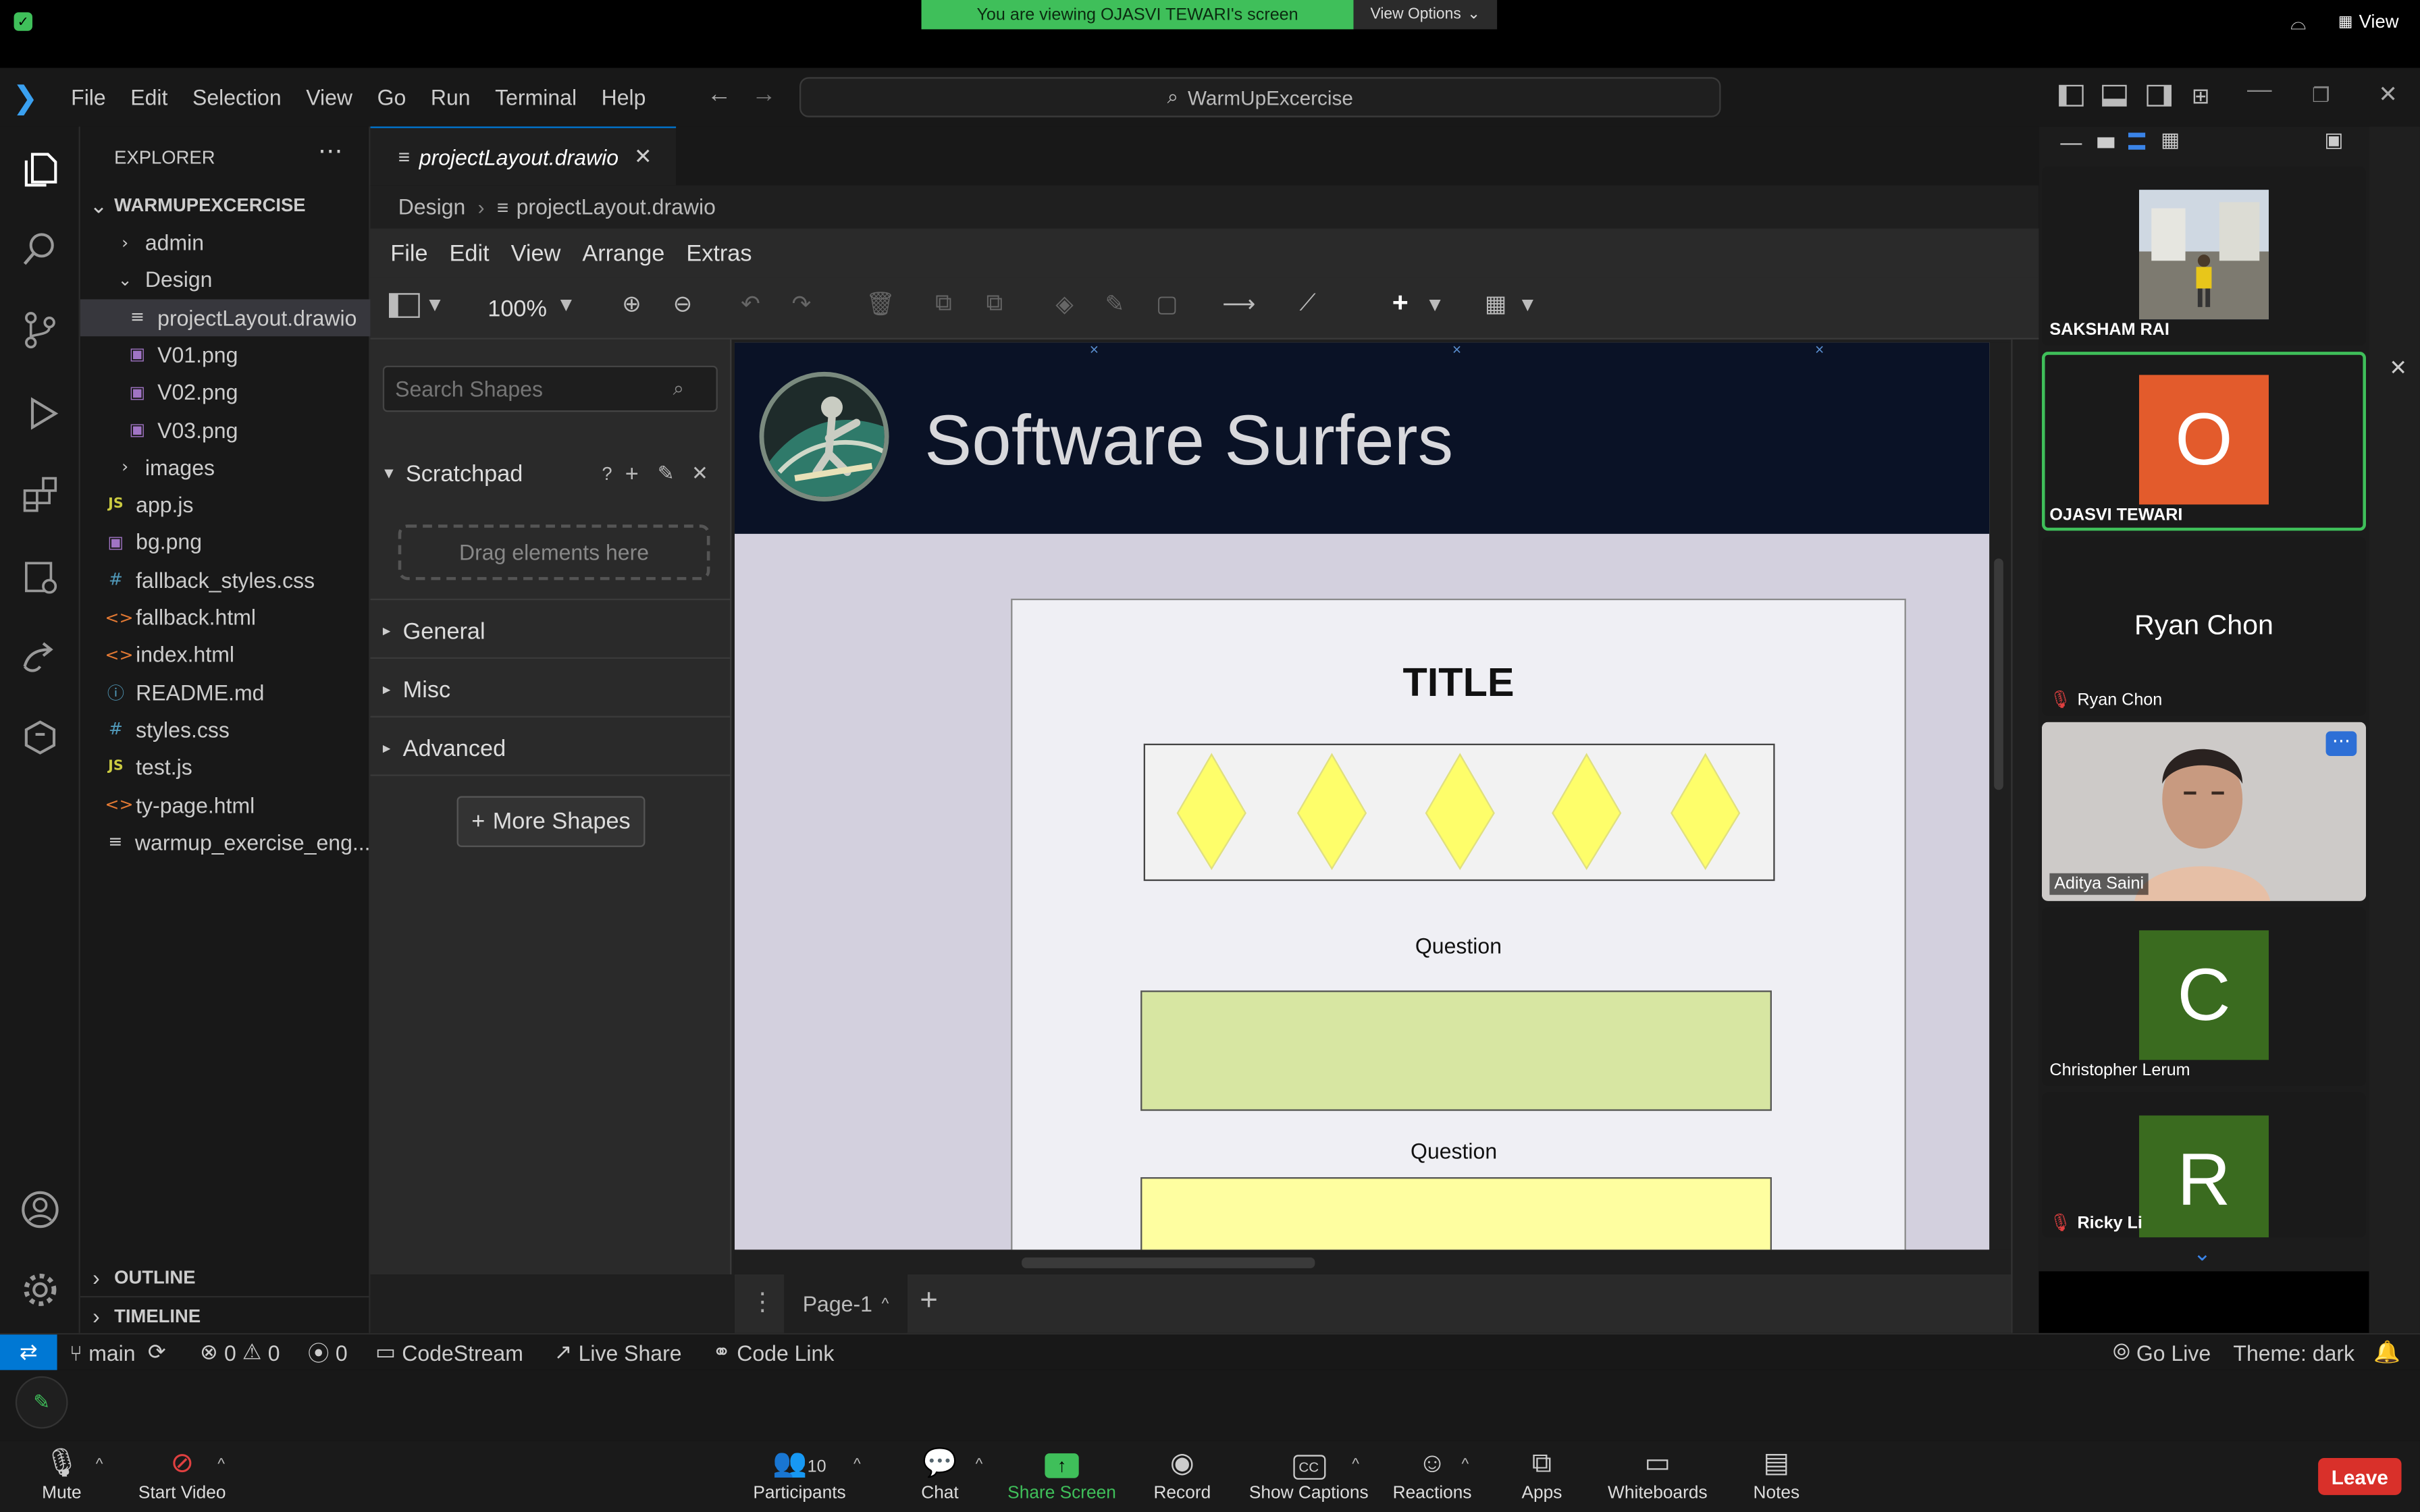 The image size is (2420, 1512). I want to click on vertical-scrollbar, so click(2000, 796).